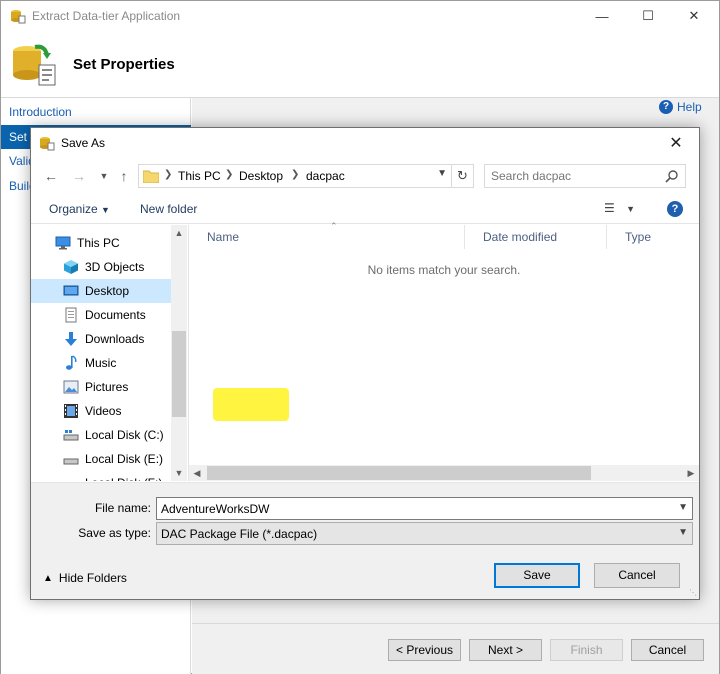 This screenshot has height=674, width=720. What do you see at coordinates (325, 176) in the screenshot?
I see `breadcrumb-dacpac: dacpac` at bounding box center [325, 176].